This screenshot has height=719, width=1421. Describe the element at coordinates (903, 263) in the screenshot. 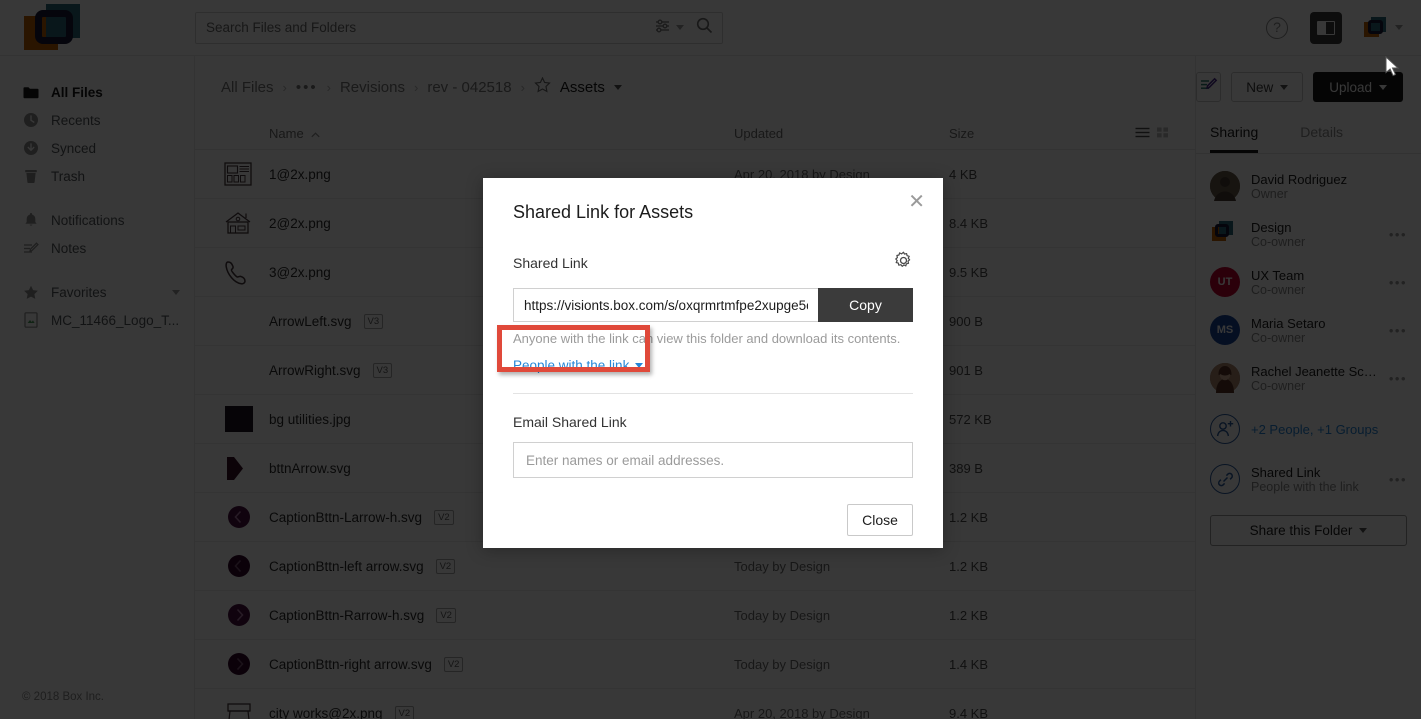

I see `gear-icon` at that location.